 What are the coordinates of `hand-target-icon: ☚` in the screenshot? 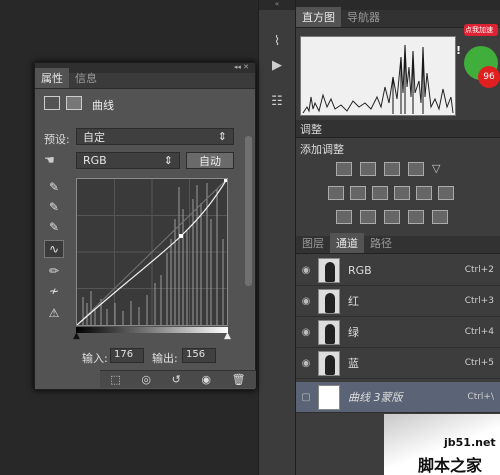 It's located at (49, 160).